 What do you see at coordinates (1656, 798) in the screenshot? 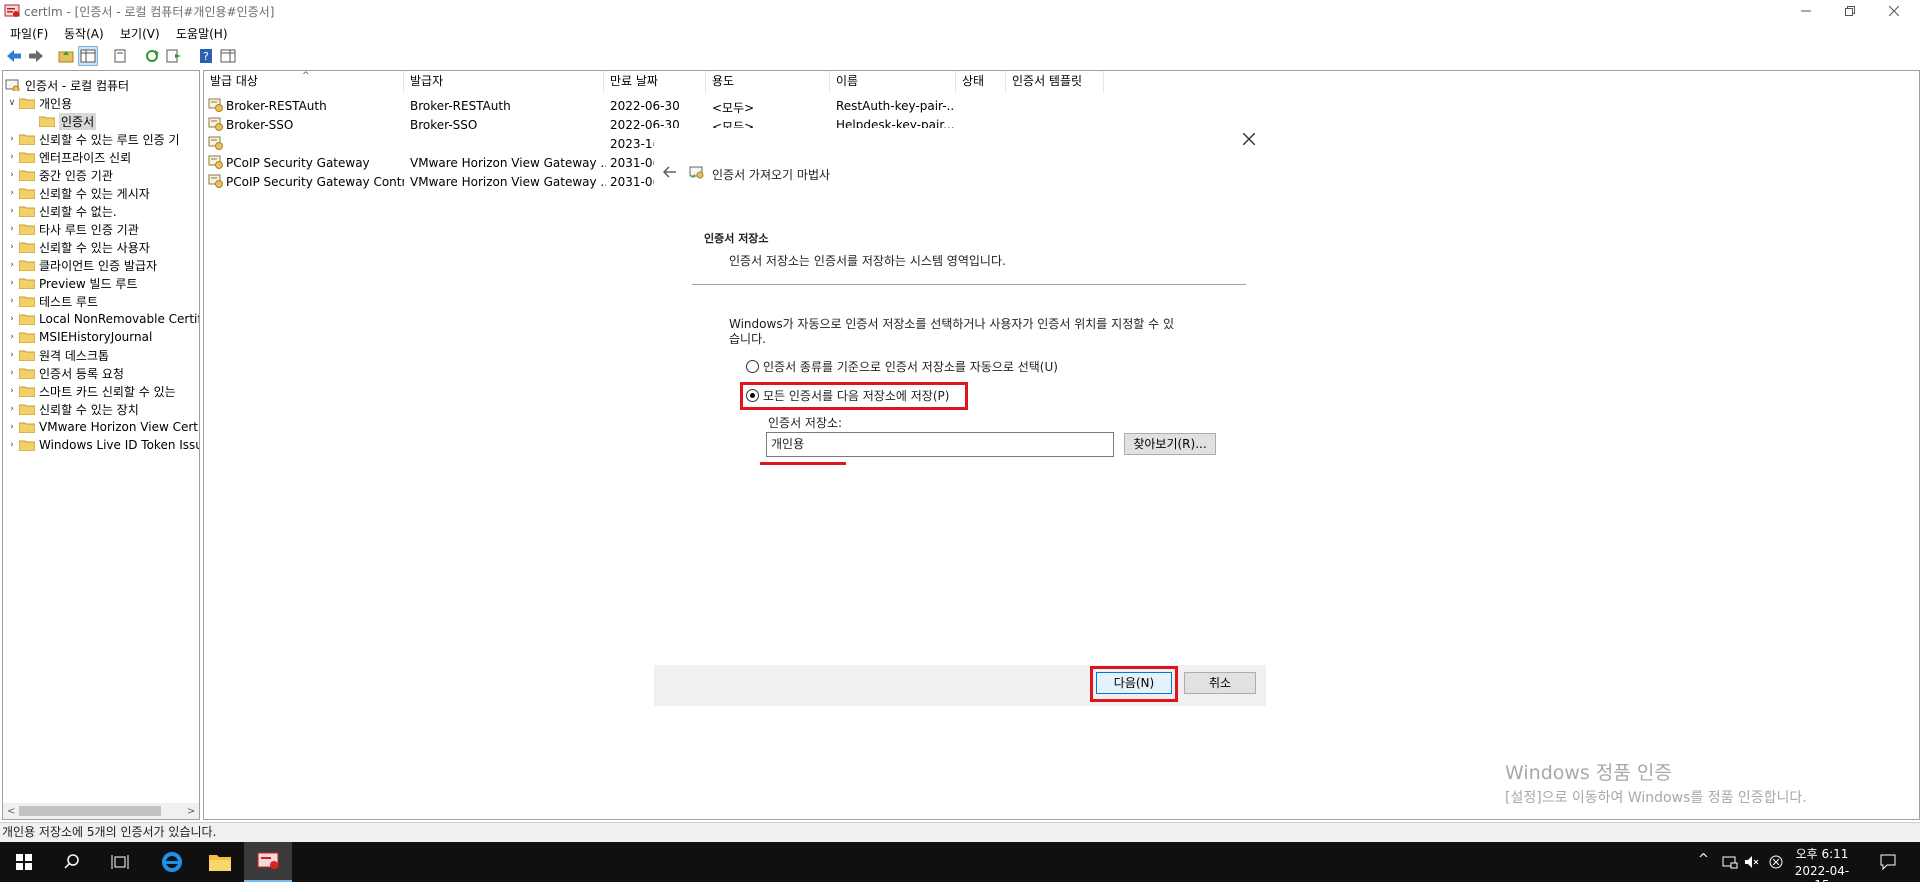
I see `watermark-subtitle: [설정]으로 이동하여 Windows를 정품 인증합니다.` at bounding box center [1656, 798].